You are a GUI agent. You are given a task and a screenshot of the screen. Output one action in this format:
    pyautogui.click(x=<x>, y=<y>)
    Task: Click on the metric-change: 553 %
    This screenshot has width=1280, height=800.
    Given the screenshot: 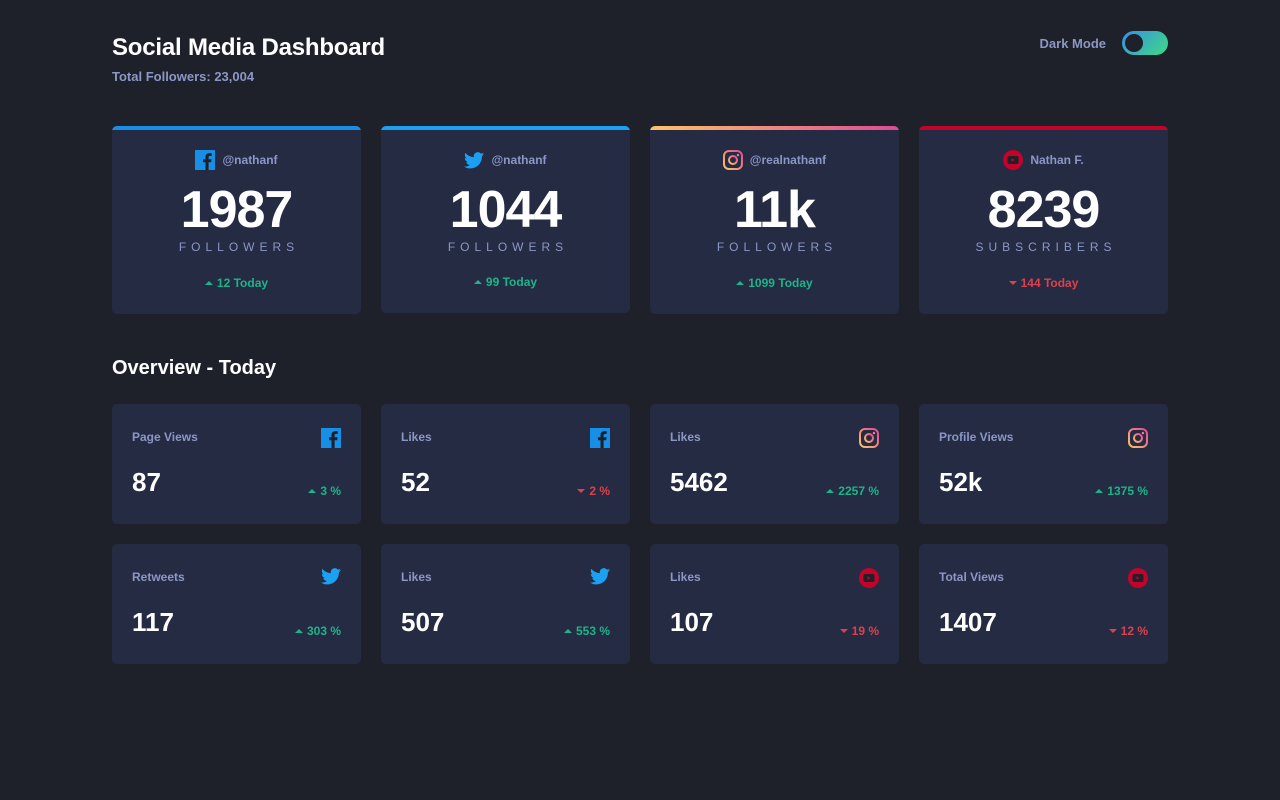 What is the action you would take?
    pyautogui.click(x=586, y=631)
    